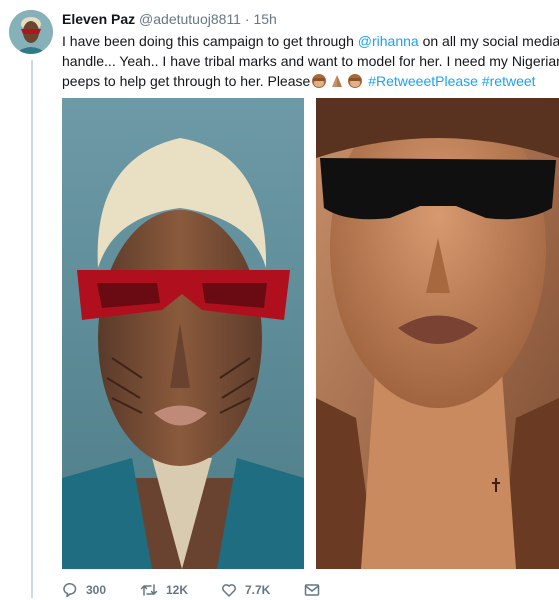 The height and width of the screenshot is (600, 559). I want to click on author-handle: @adetutuoj8811, so click(190, 19).